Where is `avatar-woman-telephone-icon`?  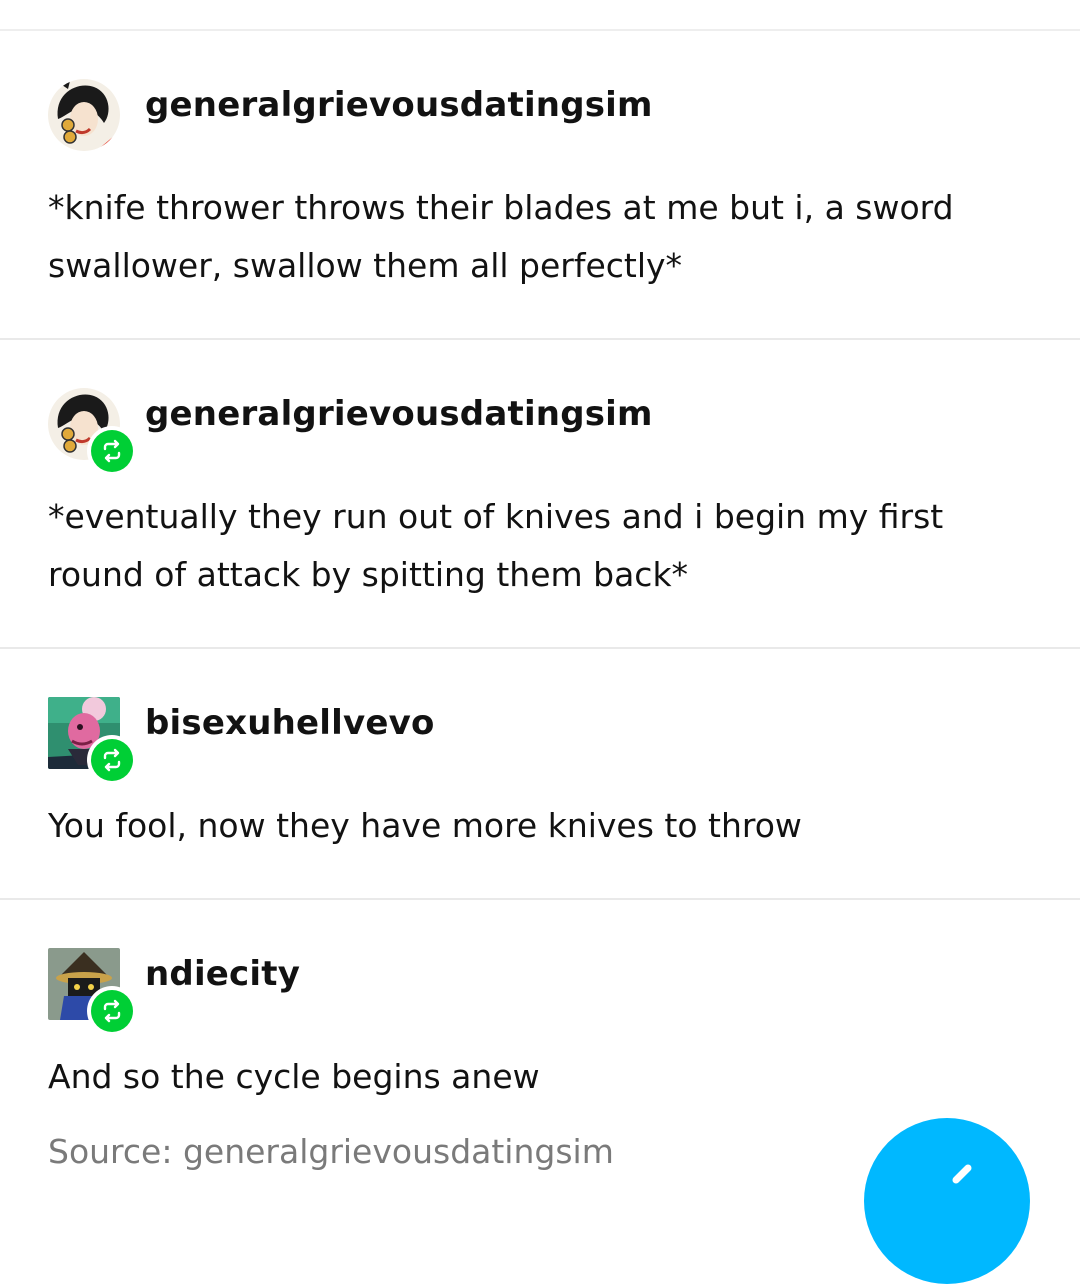
avatar-woman-telephone-icon is located at coordinates (84, 115).